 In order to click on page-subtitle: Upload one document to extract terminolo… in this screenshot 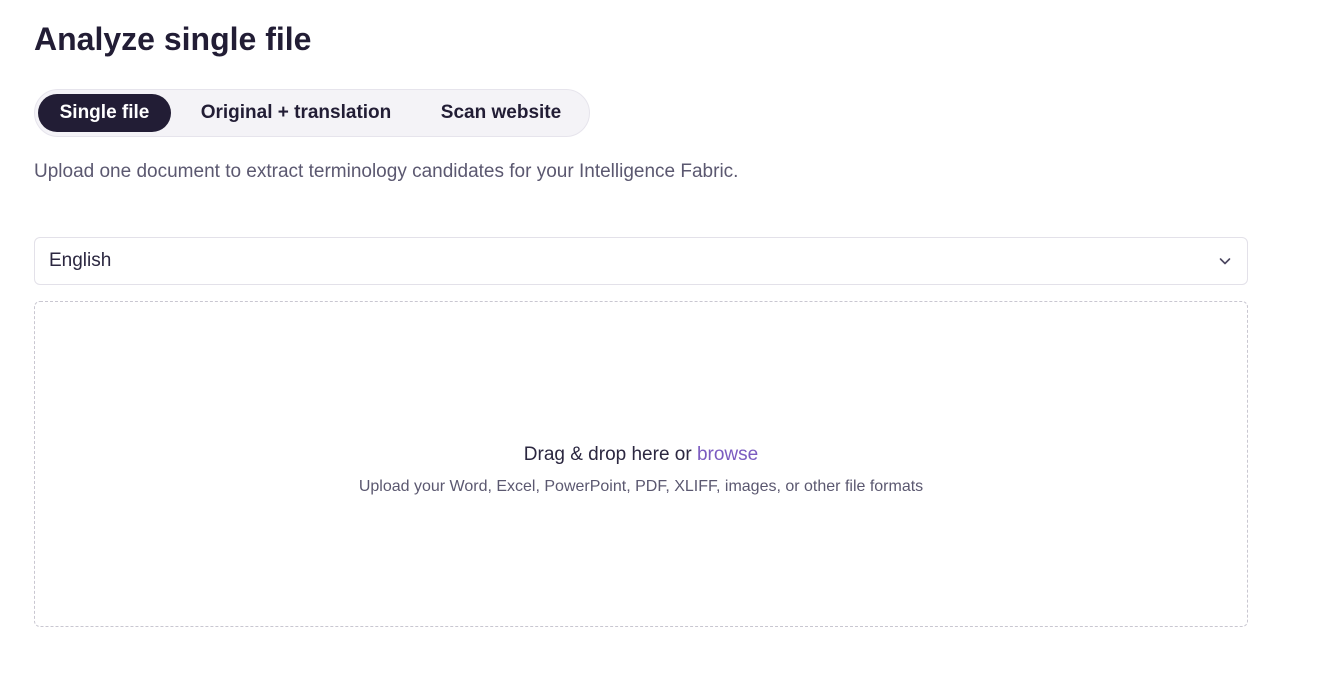, I will do `click(386, 171)`.